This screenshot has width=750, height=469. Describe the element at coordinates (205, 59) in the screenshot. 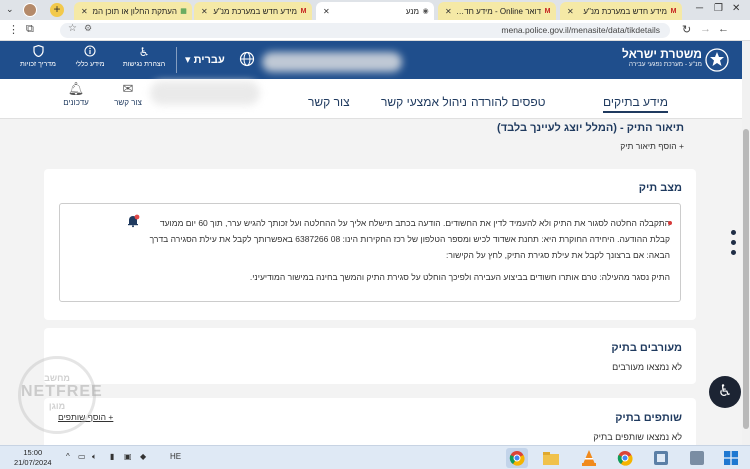

I see `language-selector: עברית ▾` at that location.